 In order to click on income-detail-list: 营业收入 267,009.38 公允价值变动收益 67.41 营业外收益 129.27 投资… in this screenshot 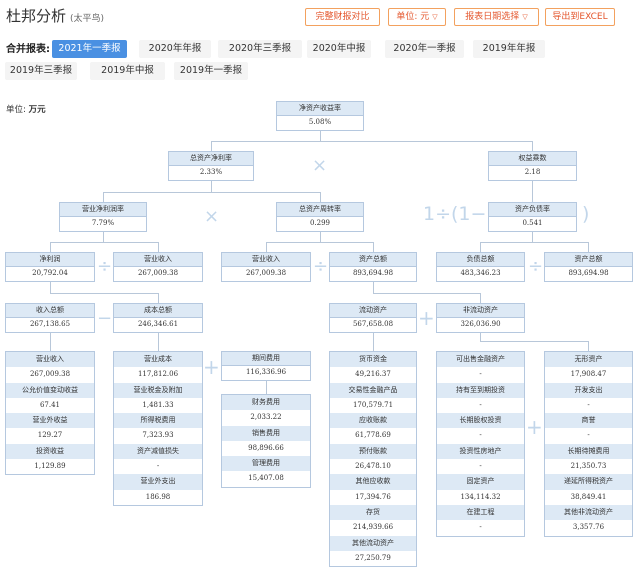, I will do `click(50, 413)`.